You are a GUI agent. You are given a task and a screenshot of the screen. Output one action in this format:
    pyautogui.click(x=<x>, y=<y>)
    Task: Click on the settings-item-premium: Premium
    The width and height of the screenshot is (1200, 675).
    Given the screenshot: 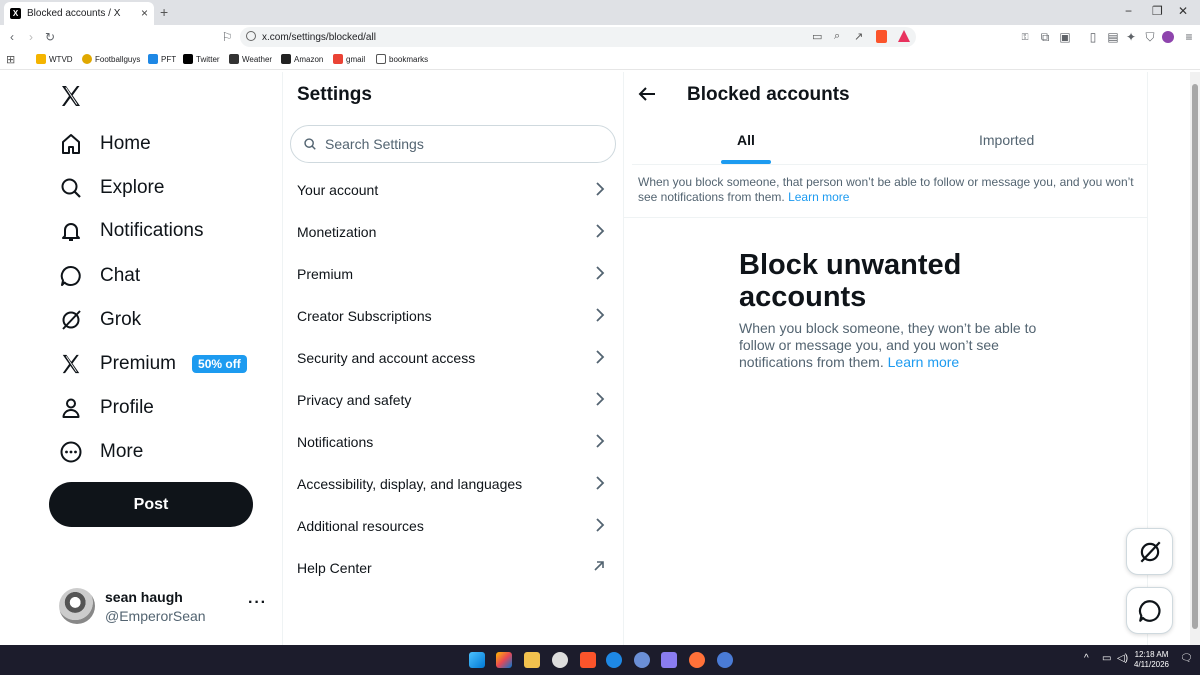 What is the action you would take?
    pyautogui.click(x=453, y=274)
    